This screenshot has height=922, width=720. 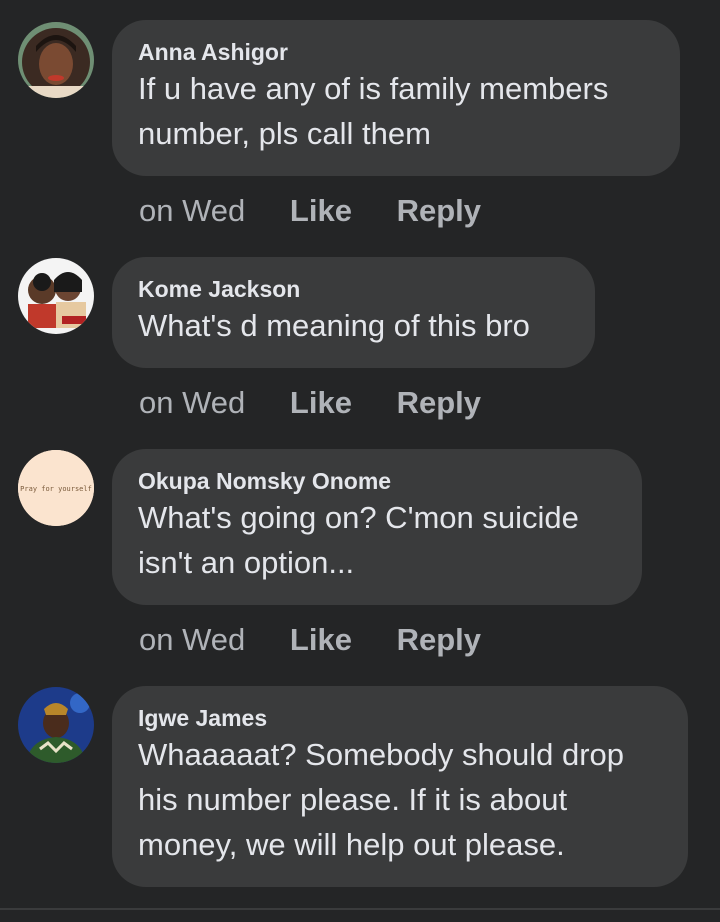 I want to click on comment-author: Okupa Nomsky Onome, so click(x=377, y=481).